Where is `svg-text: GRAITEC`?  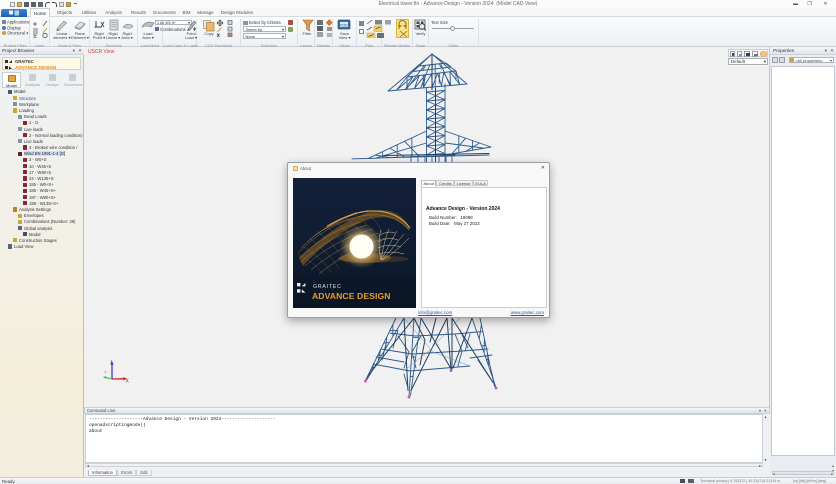
svg-text: GRAITEC is located at coordinates (327, 287).